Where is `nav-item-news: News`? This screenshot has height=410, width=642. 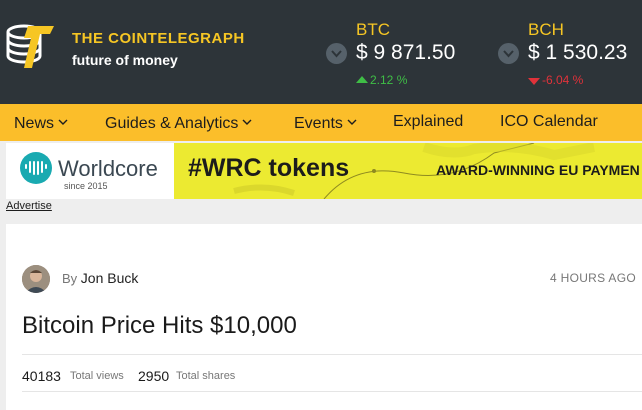 nav-item-news: News is located at coordinates (41, 123).